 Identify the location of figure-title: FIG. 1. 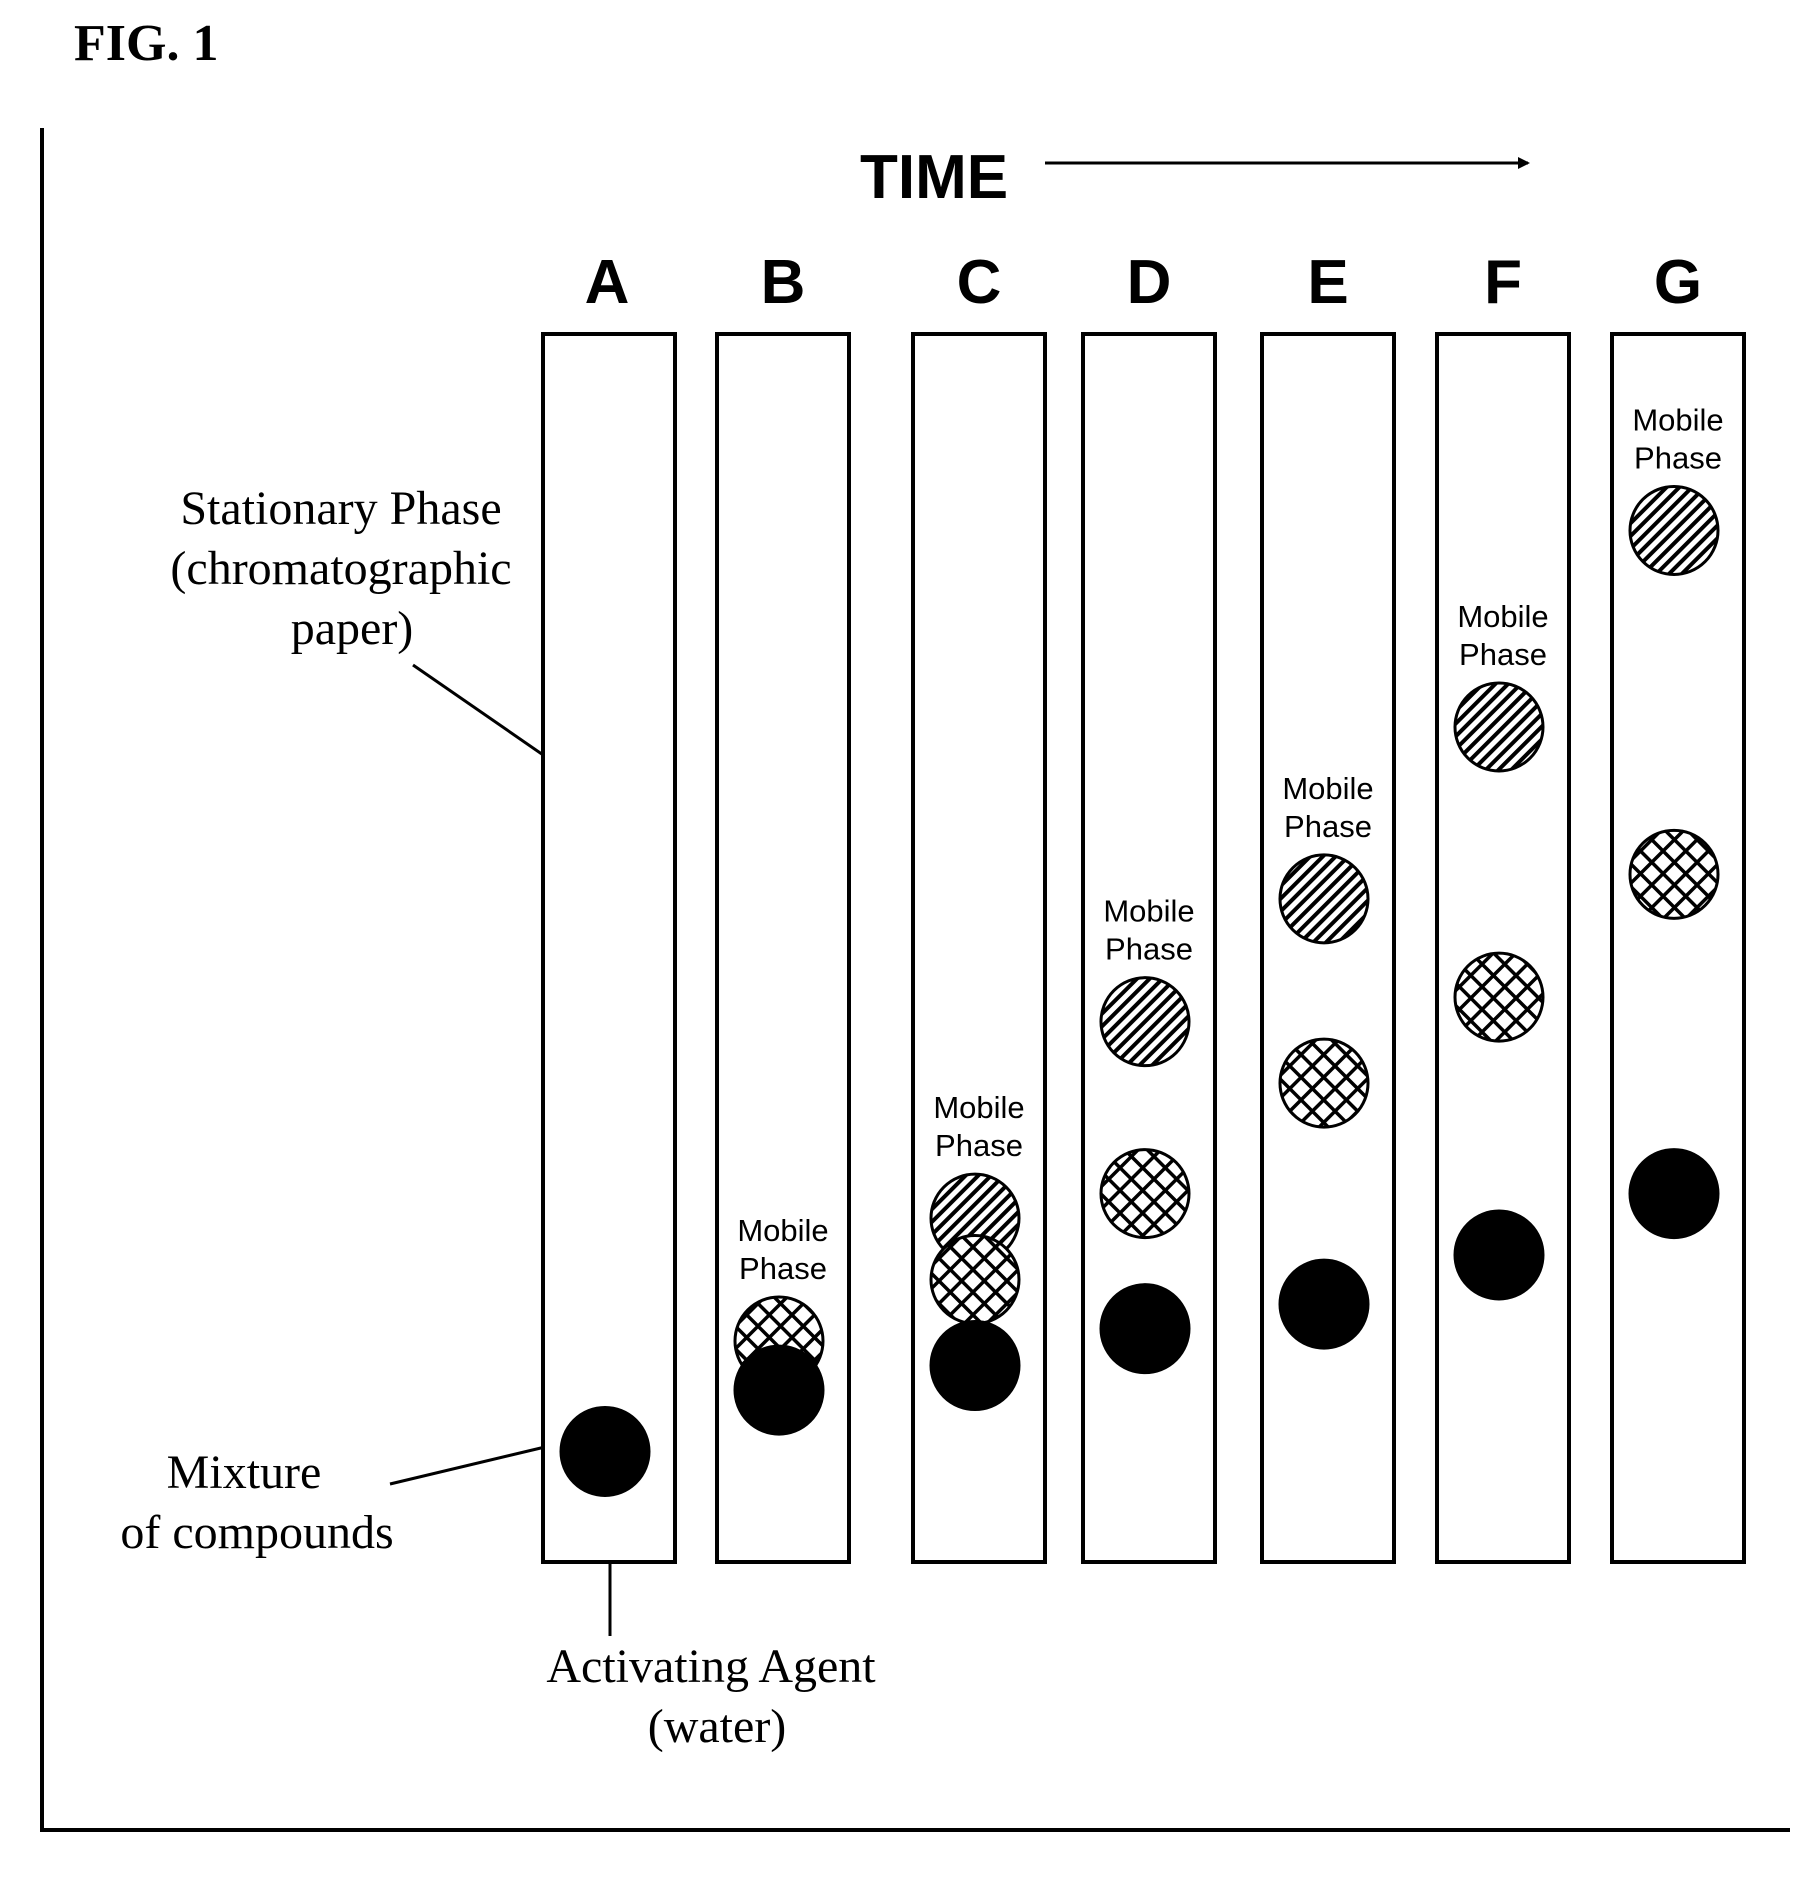
(146, 43).